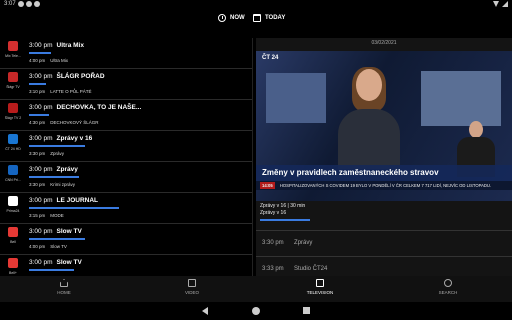 The height and width of the screenshot is (320, 512). I want to click on status-notification-icons, so click(29, 4).